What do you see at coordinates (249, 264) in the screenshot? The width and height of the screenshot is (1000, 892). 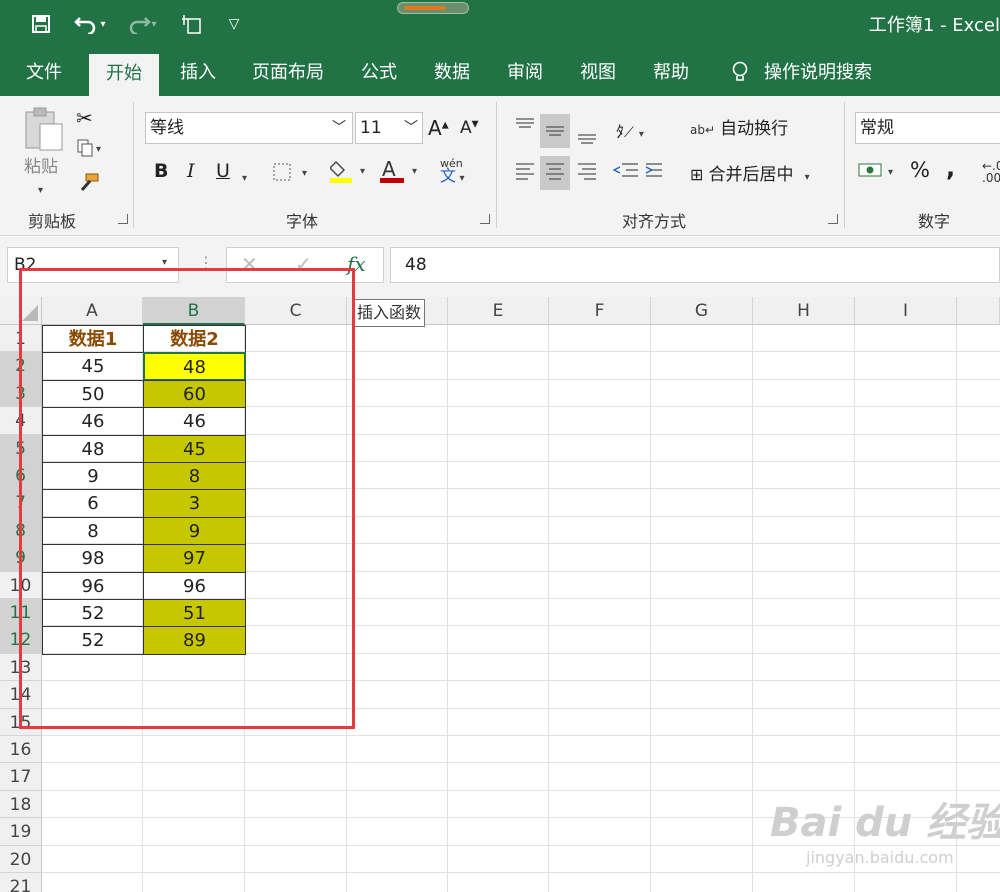 I see `cancel-icon: ✕` at bounding box center [249, 264].